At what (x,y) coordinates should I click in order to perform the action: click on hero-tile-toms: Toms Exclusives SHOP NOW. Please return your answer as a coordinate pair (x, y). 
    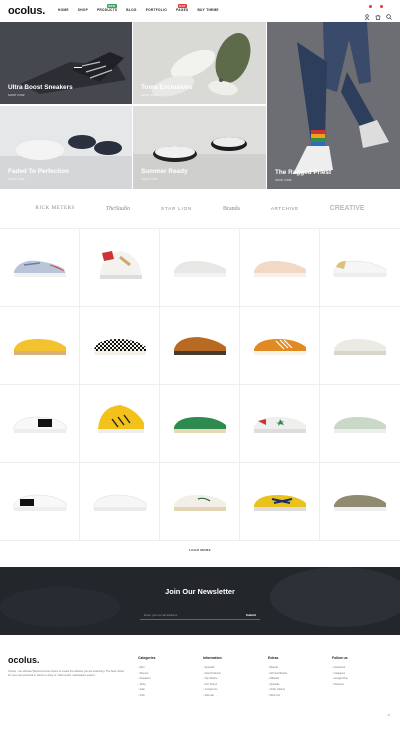
    Looking at the image, I should click on (199, 63).